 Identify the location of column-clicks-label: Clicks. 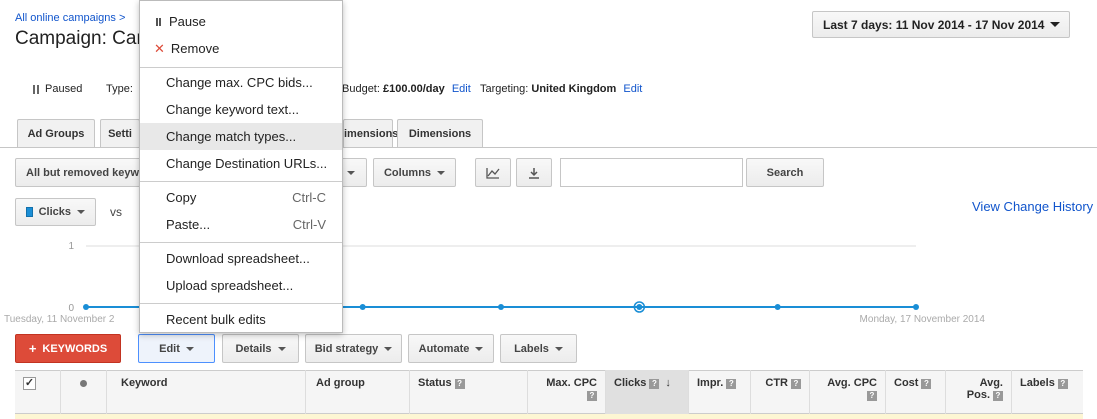
(630, 383).